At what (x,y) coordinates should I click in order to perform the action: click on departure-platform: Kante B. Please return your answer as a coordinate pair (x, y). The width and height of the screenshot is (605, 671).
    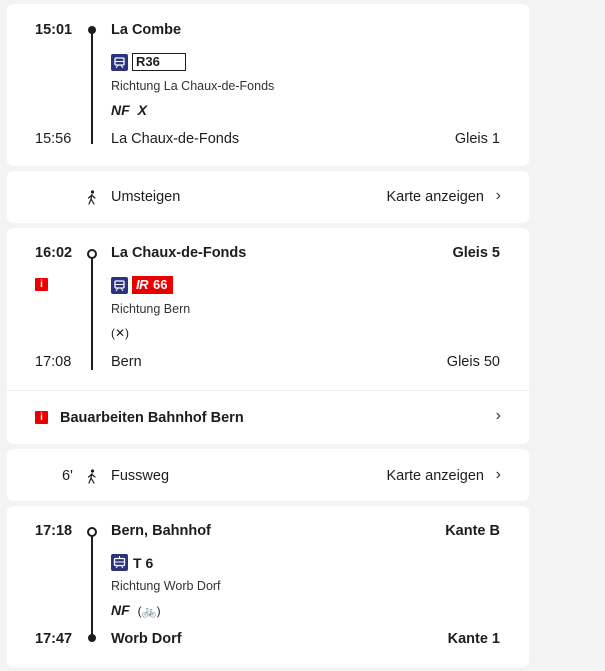
    Looking at the image, I should click on (472, 531).